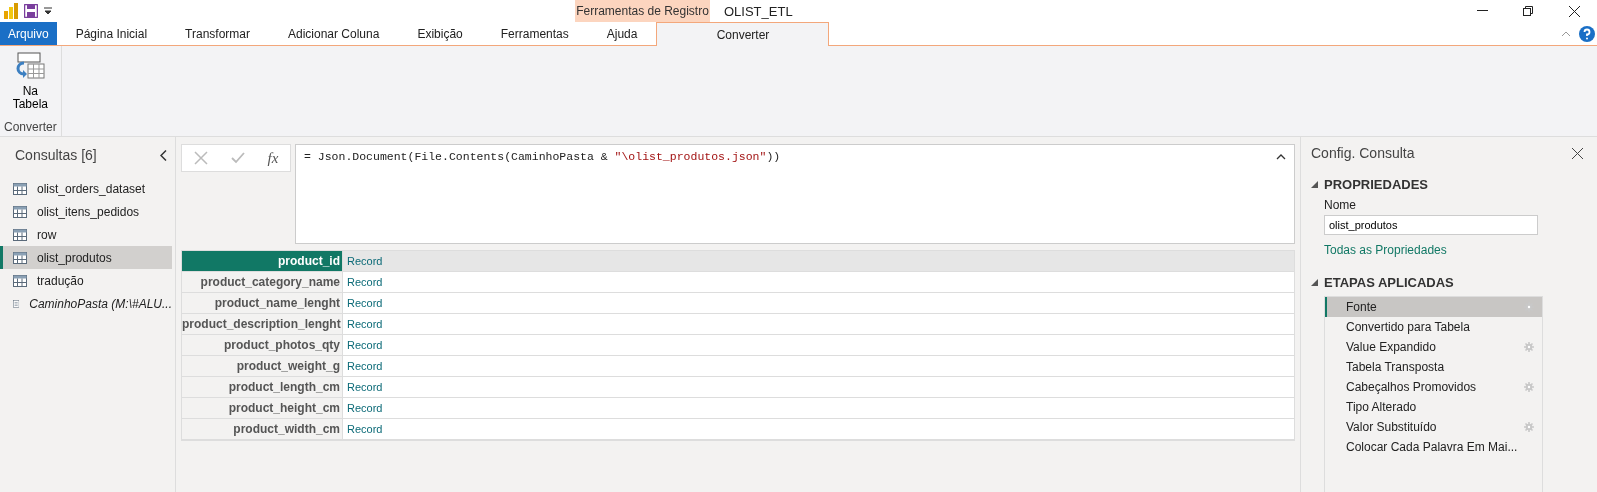  What do you see at coordinates (1433, 387) in the screenshot?
I see `applied-step: Cabeçalhos Promovidos` at bounding box center [1433, 387].